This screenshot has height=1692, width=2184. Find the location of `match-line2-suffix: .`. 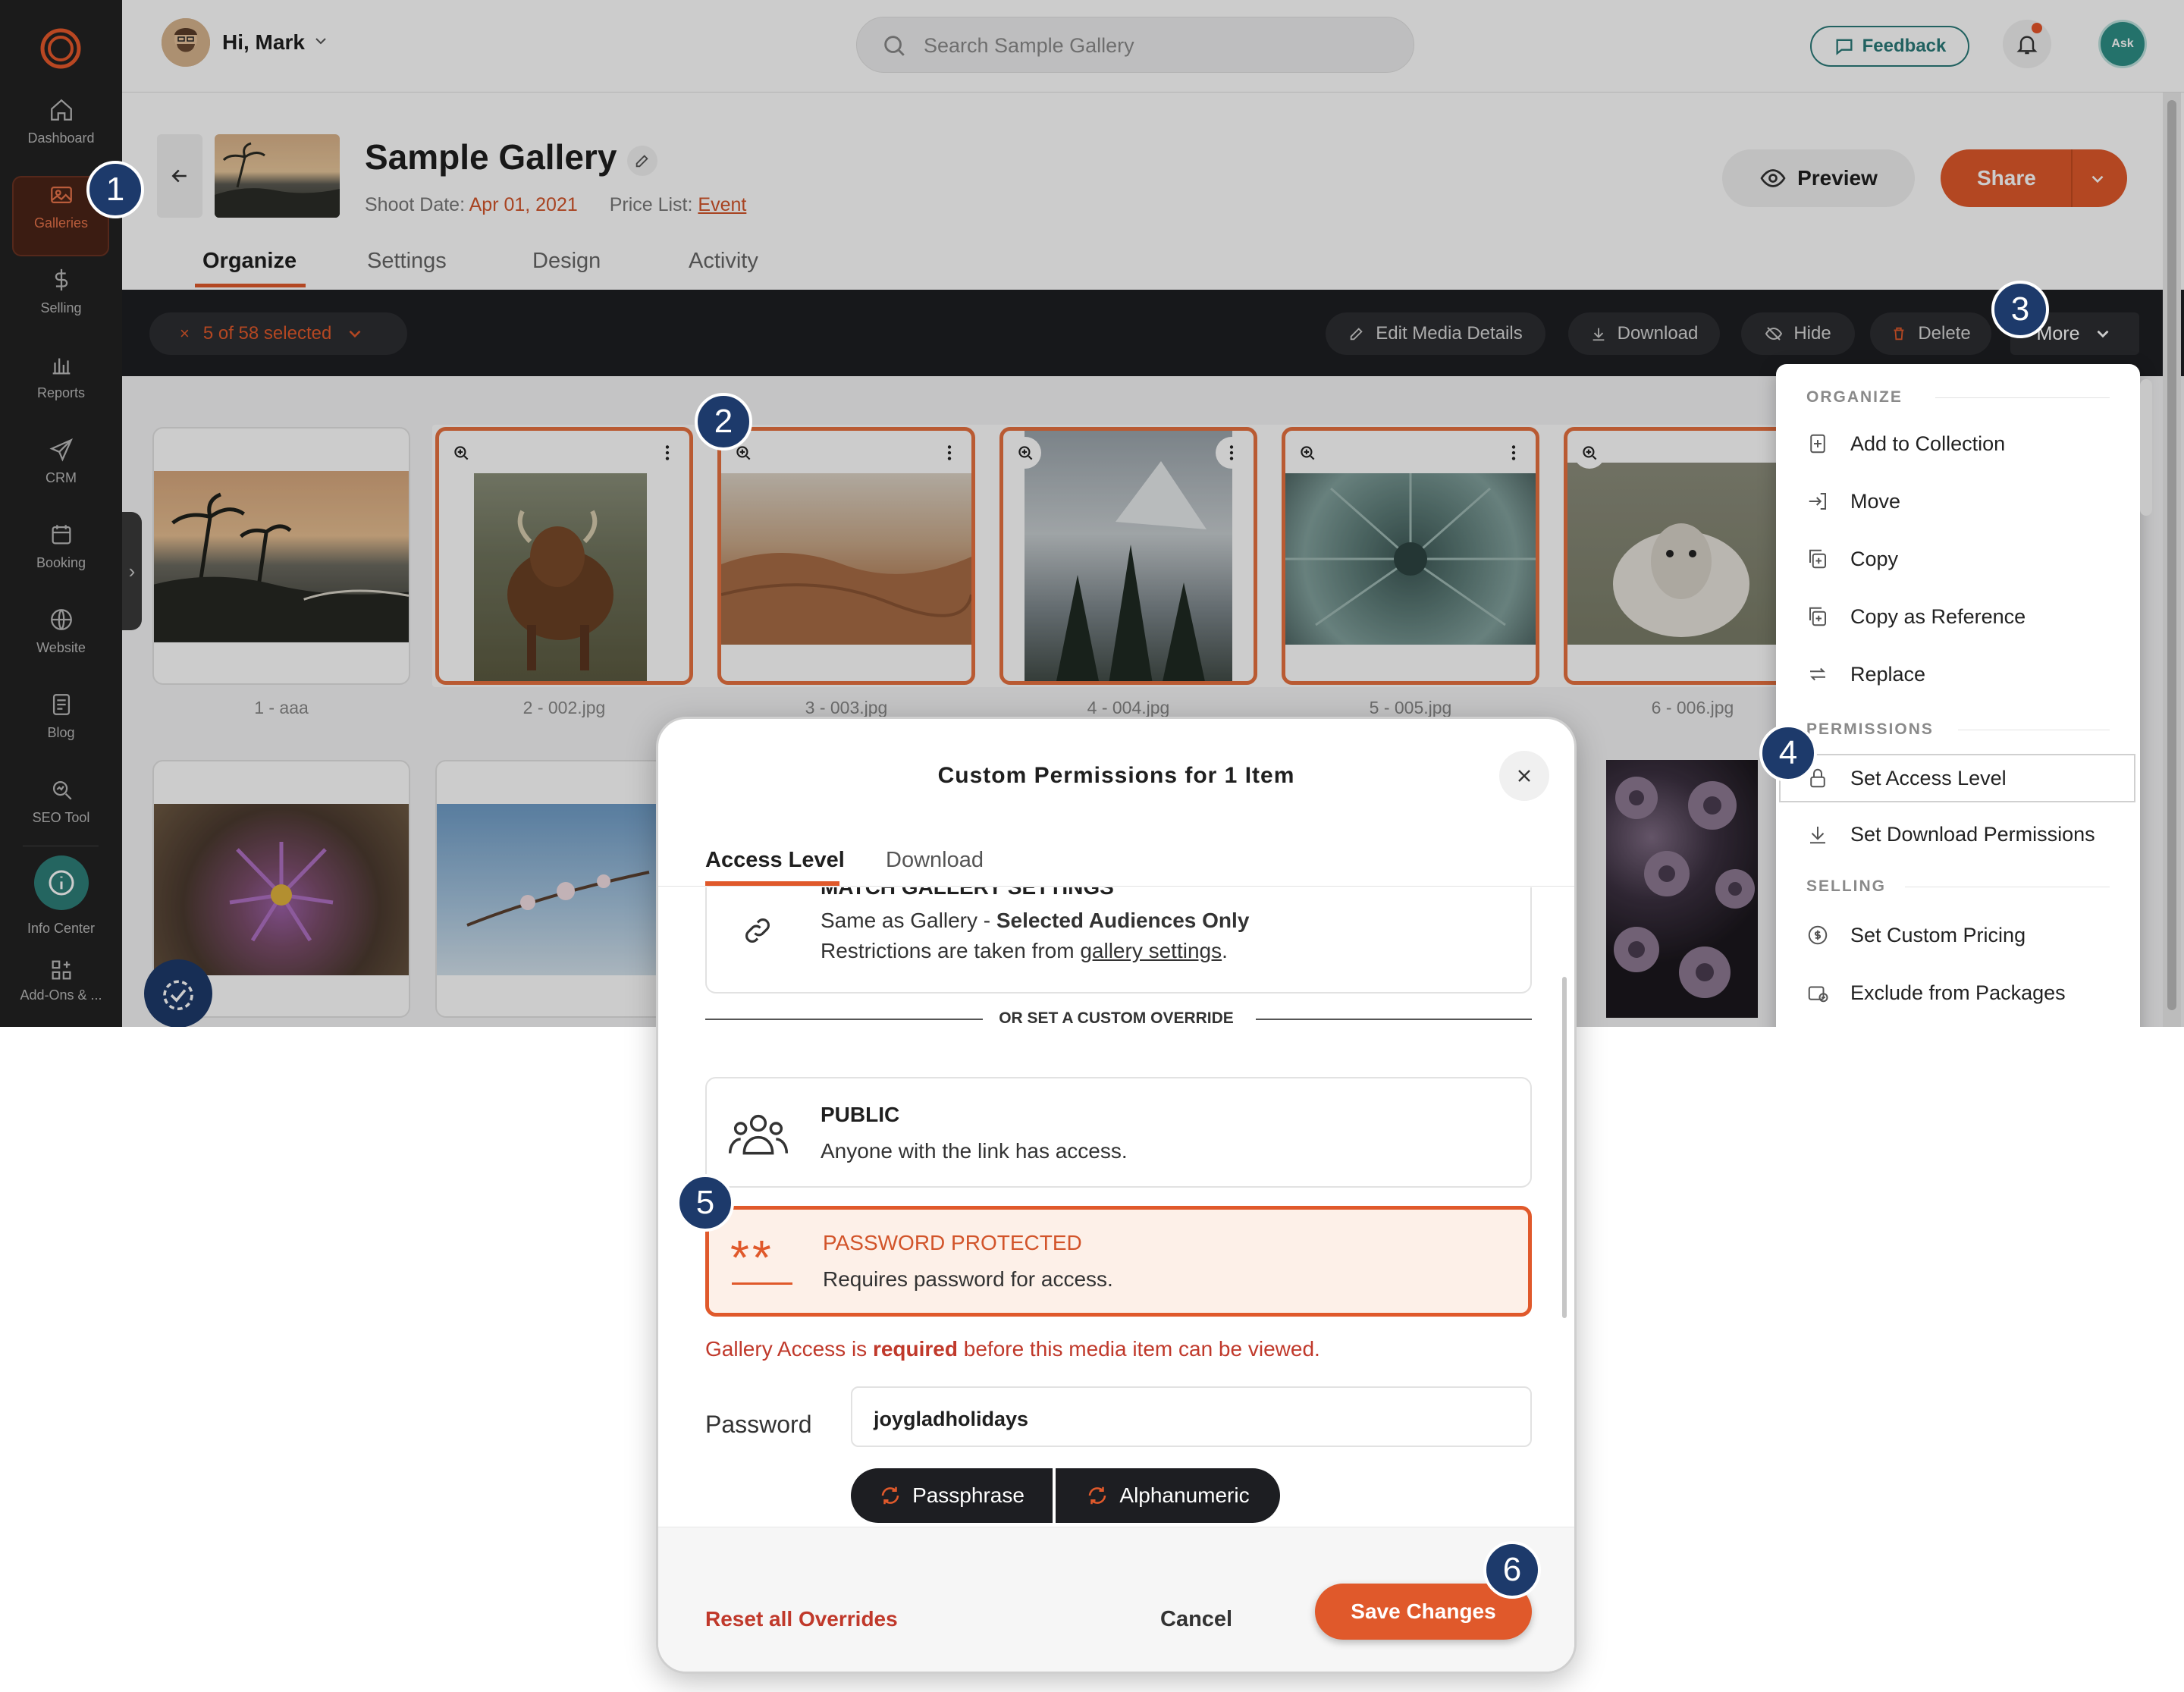

match-line2-suffix: . is located at coordinates (1225, 951).